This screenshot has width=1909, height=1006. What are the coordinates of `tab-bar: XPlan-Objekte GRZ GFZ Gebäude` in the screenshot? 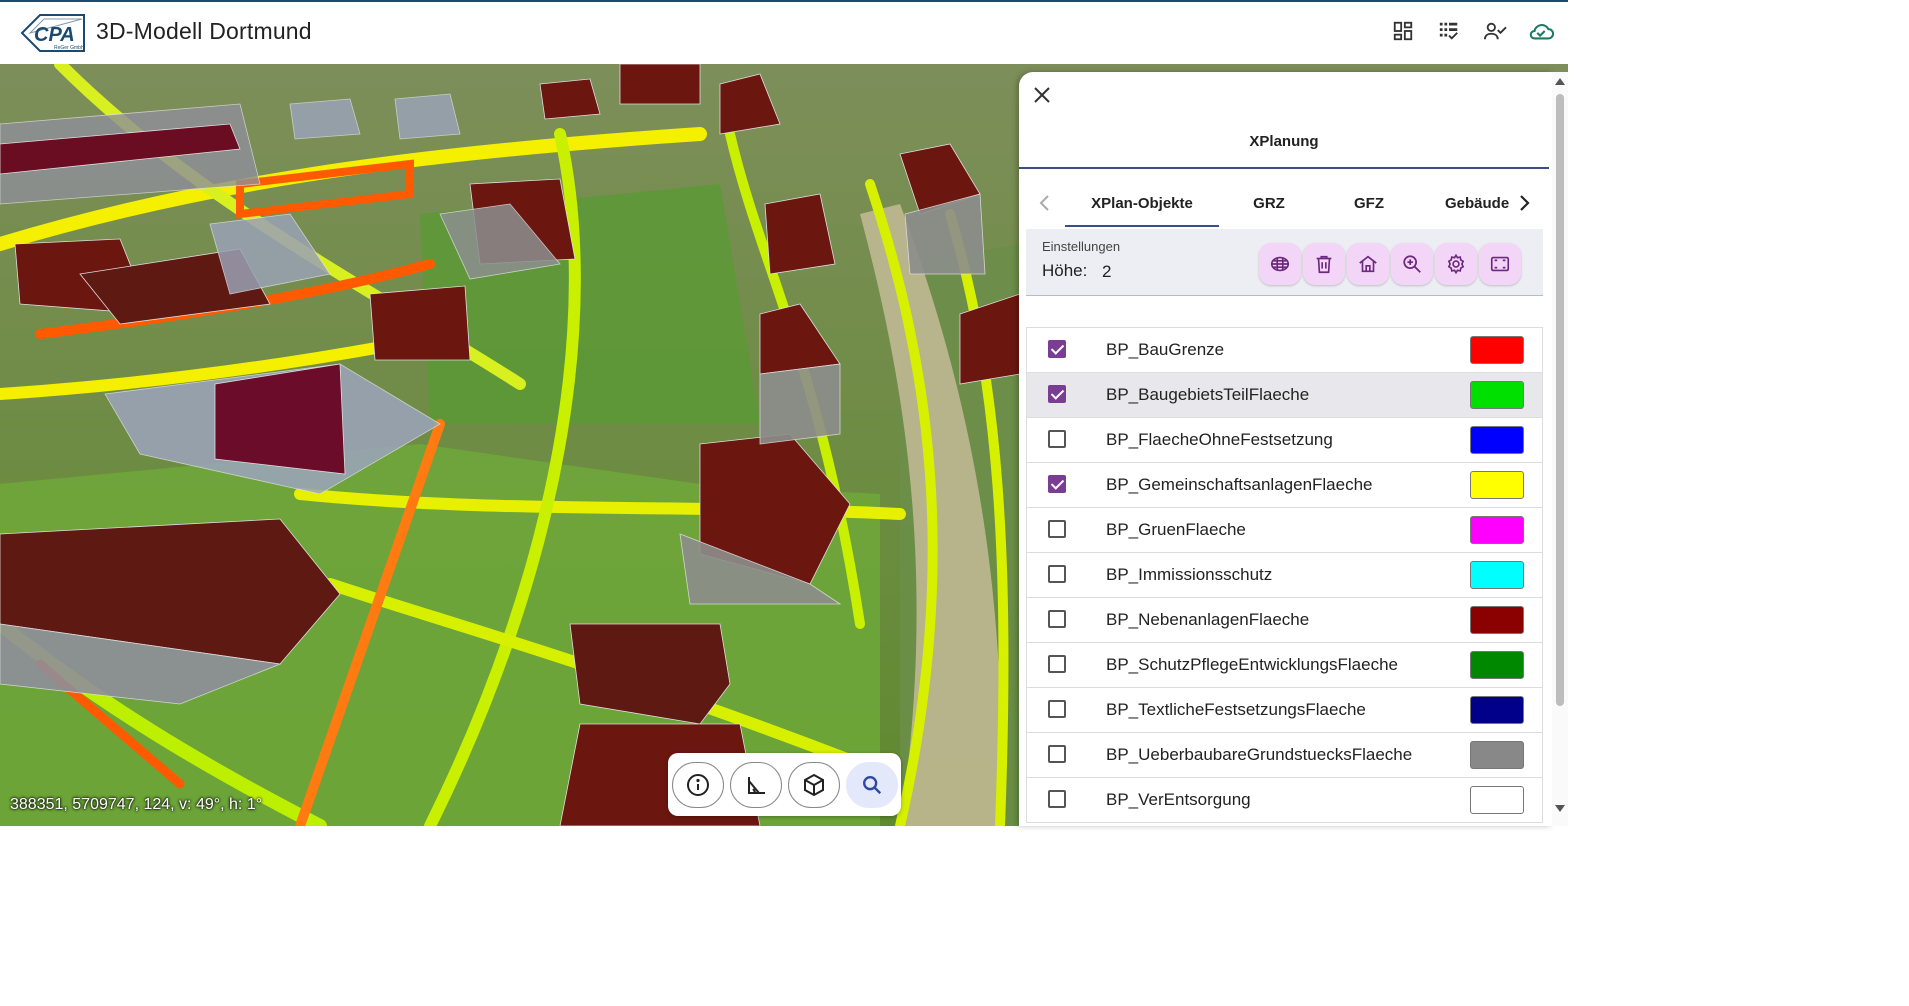 It's located at (1284, 203).